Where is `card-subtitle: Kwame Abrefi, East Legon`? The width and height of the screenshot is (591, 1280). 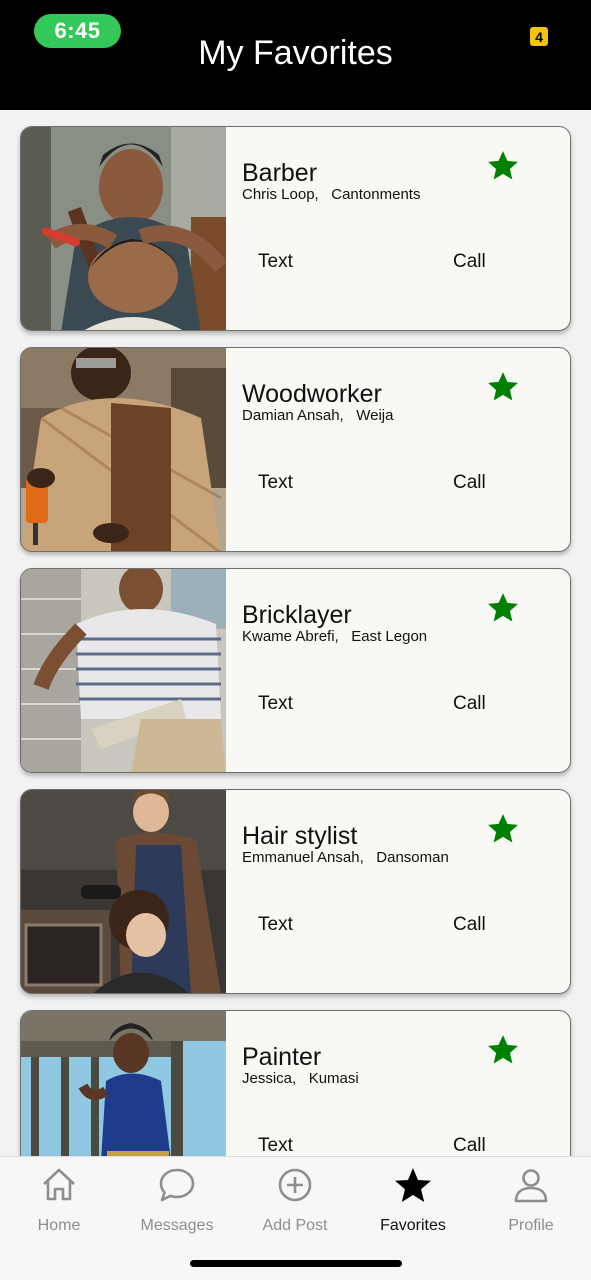
card-subtitle: Kwame Abrefi, East Legon is located at coordinates (334, 636).